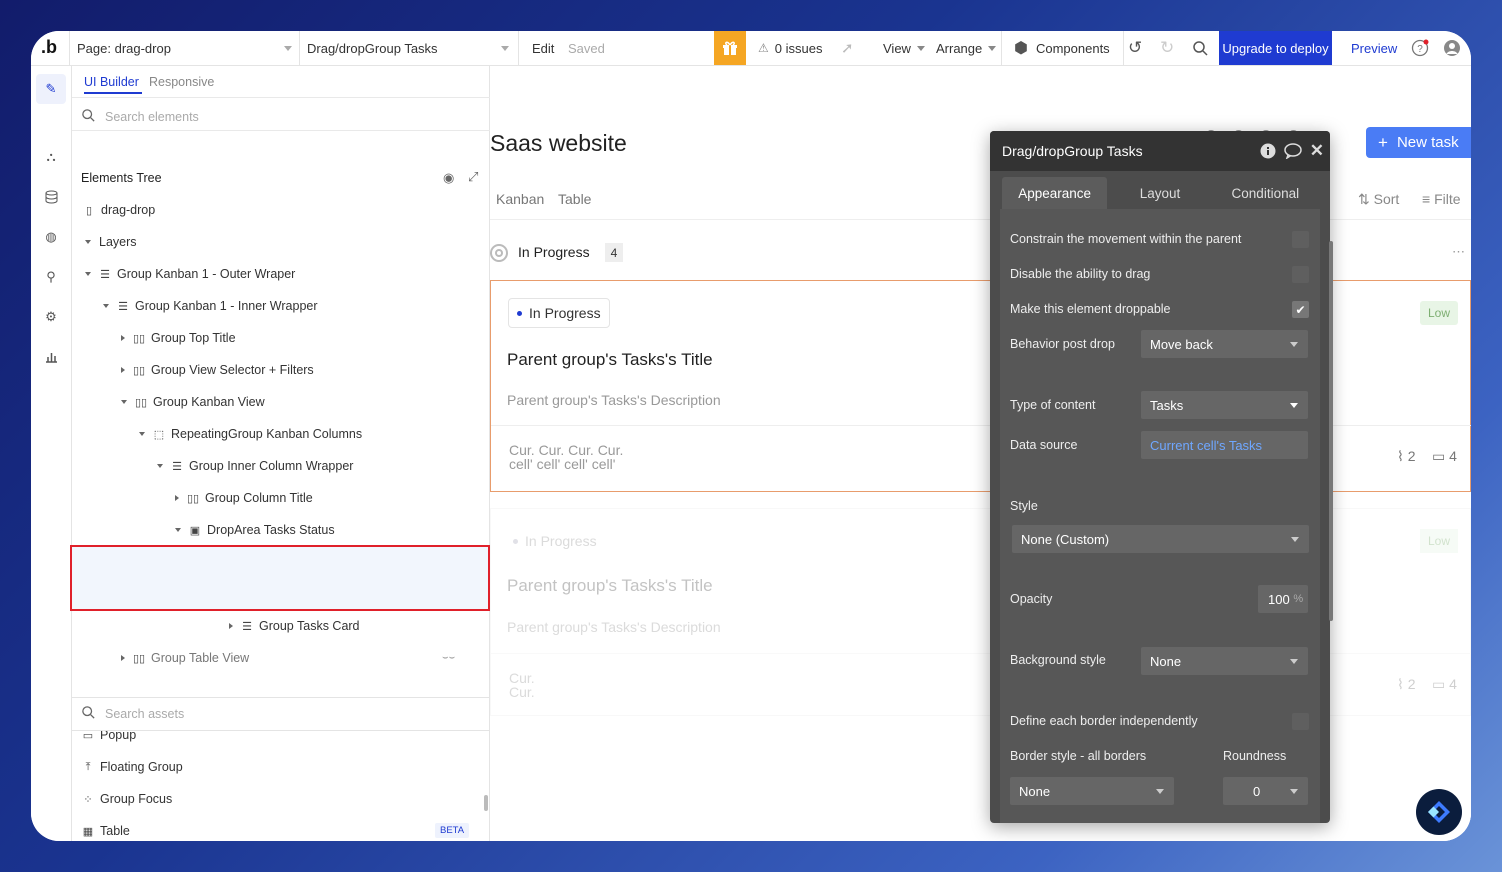  I want to click on search-assets-input: Search assets, so click(282, 714).